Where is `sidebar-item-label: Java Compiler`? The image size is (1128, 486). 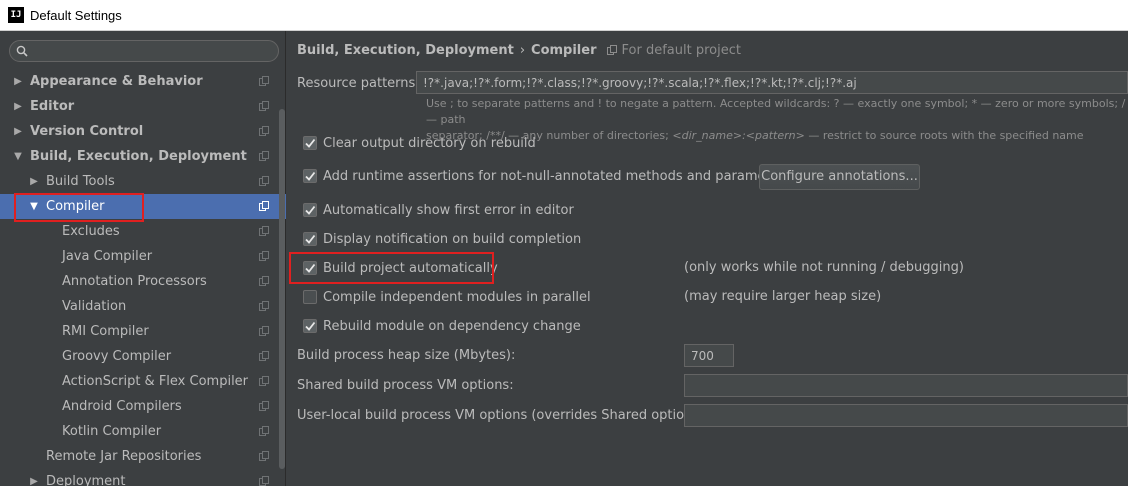 sidebar-item-label: Java Compiler is located at coordinates (107, 256).